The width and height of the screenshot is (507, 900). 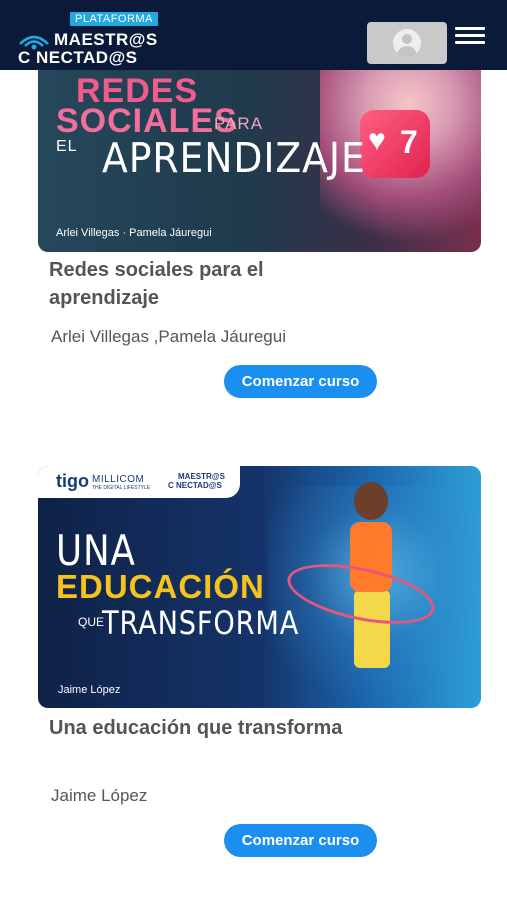 I want to click on like-notification-badge: ♥ 7, so click(x=395, y=144).